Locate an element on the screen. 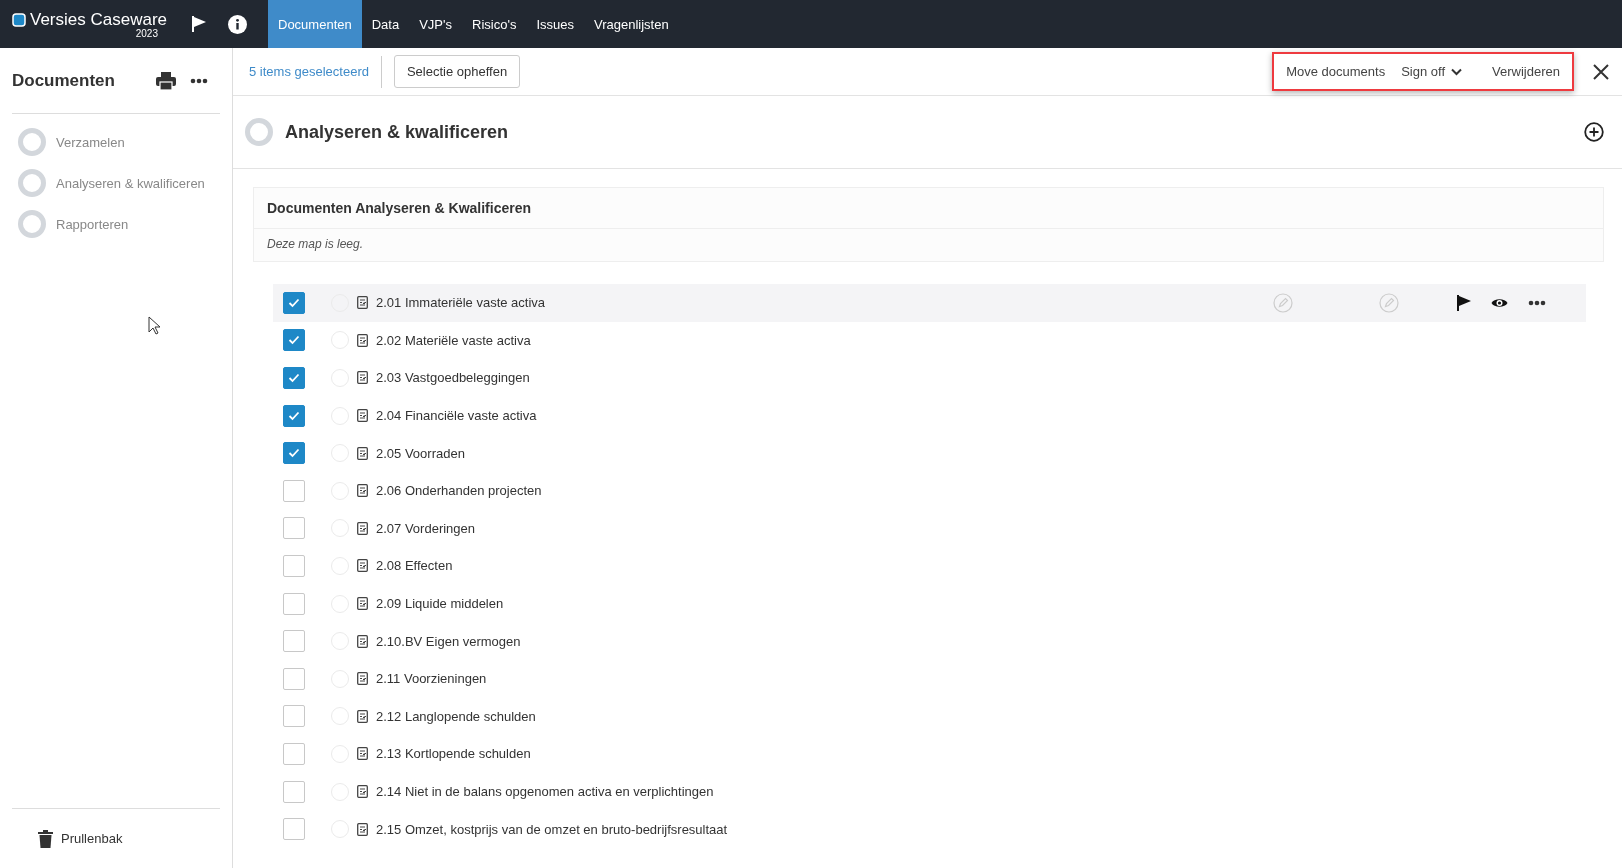  document-name: 2.08 Effecten is located at coordinates (981, 566).